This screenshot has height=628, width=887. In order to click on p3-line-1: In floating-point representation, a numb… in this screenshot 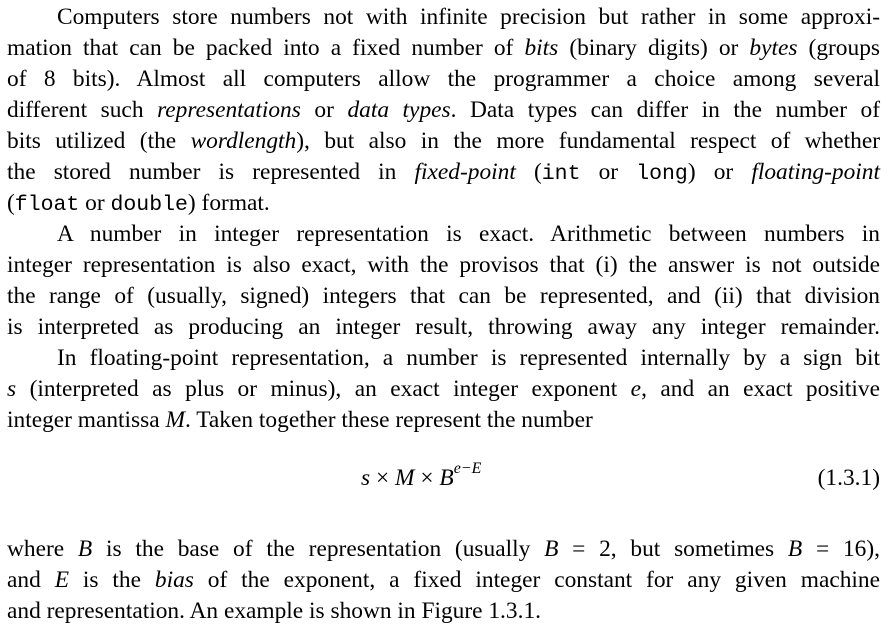, I will do `click(468, 358)`.